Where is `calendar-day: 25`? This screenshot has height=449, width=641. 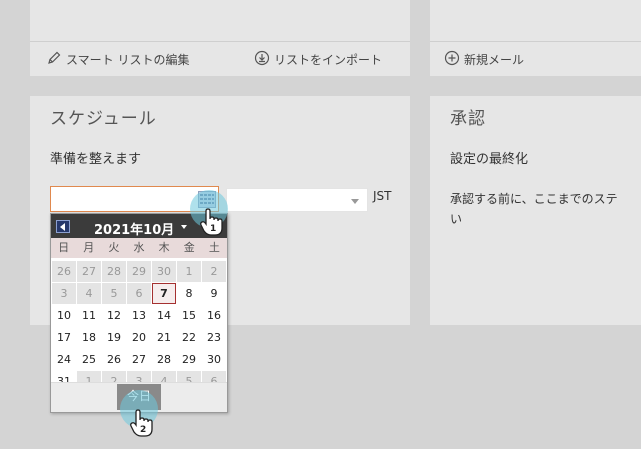
calendar-day: 25 is located at coordinates (89, 359).